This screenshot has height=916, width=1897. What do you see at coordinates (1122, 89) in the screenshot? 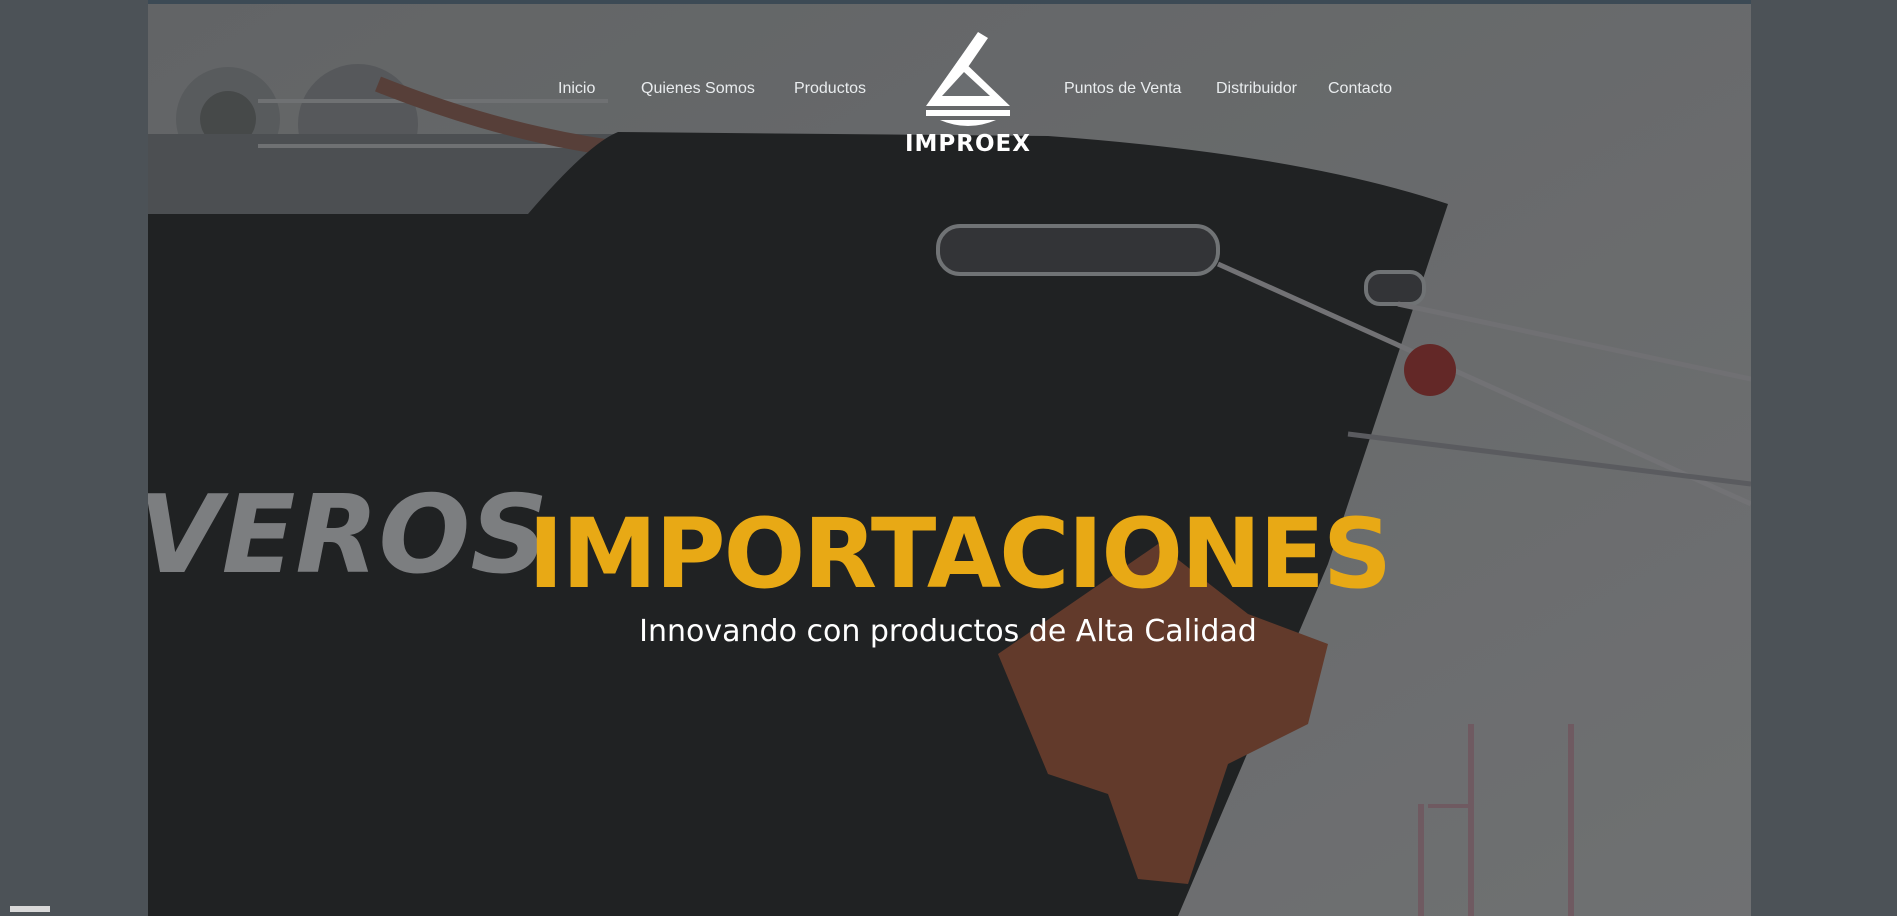
I see `nav-link-puntos-de-venta: Puntos de Venta` at bounding box center [1122, 89].